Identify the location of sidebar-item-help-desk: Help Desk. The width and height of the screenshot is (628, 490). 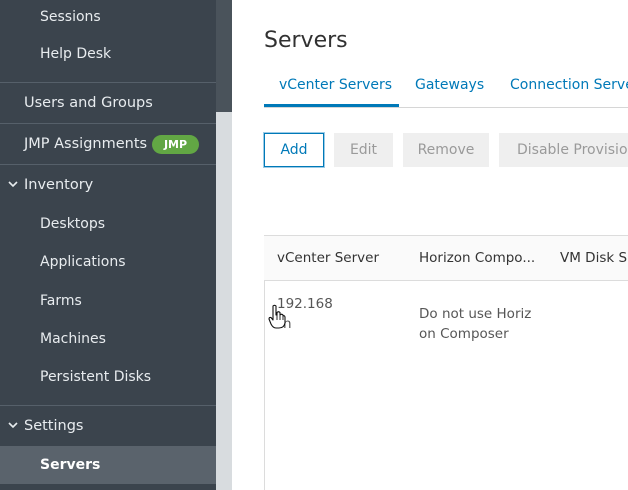
(128, 54).